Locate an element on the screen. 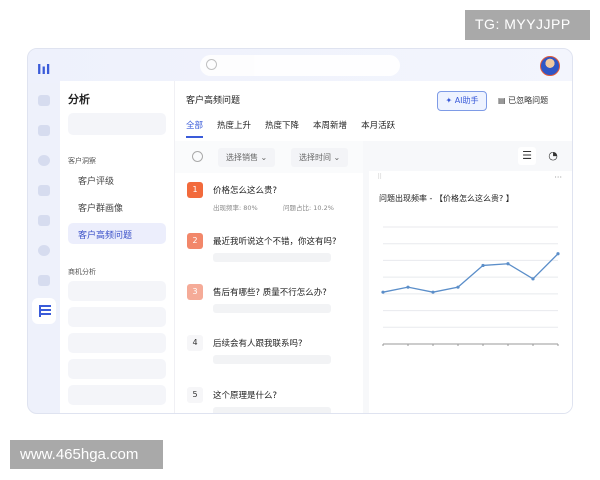 The height and width of the screenshot is (480, 600). rank-badge: 2 is located at coordinates (195, 241).